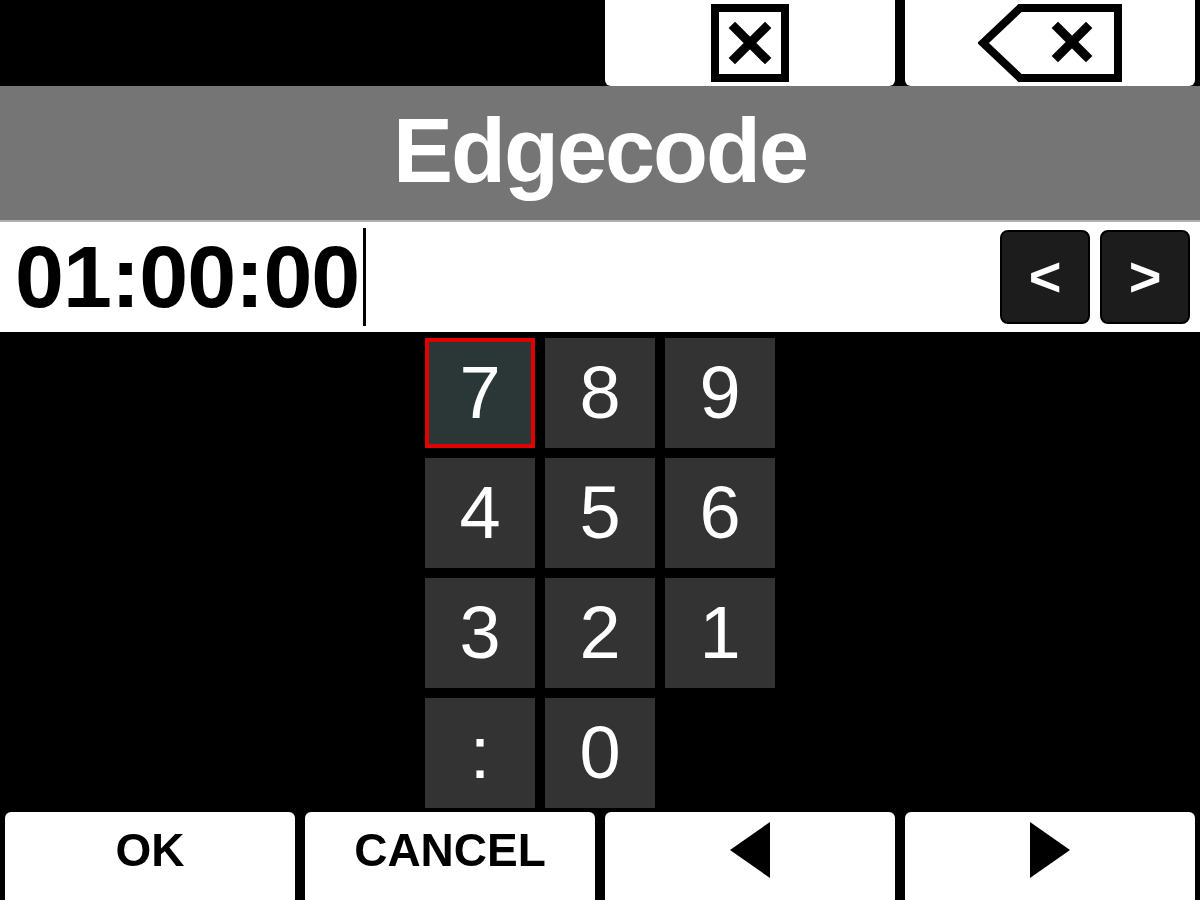  Describe the element at coordinates (450, 856) in the screenshot. I see `softkey-button: CANCEL` at that location.